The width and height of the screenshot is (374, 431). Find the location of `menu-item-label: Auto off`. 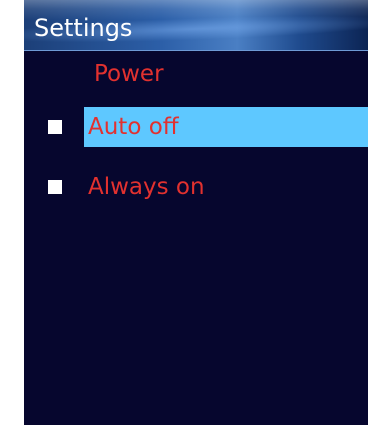

menu-item-label: Auto off is located at coordinates (133, 127).